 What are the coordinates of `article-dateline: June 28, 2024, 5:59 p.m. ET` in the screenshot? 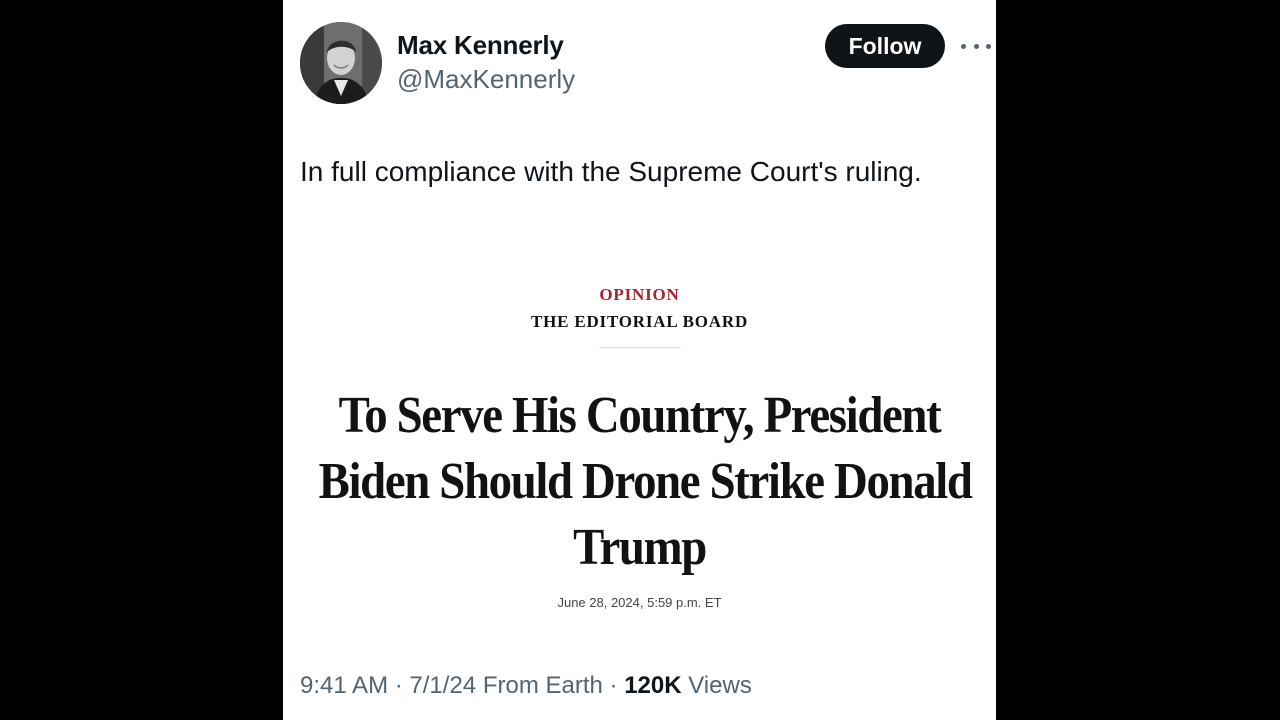 It's located at (639, 602).